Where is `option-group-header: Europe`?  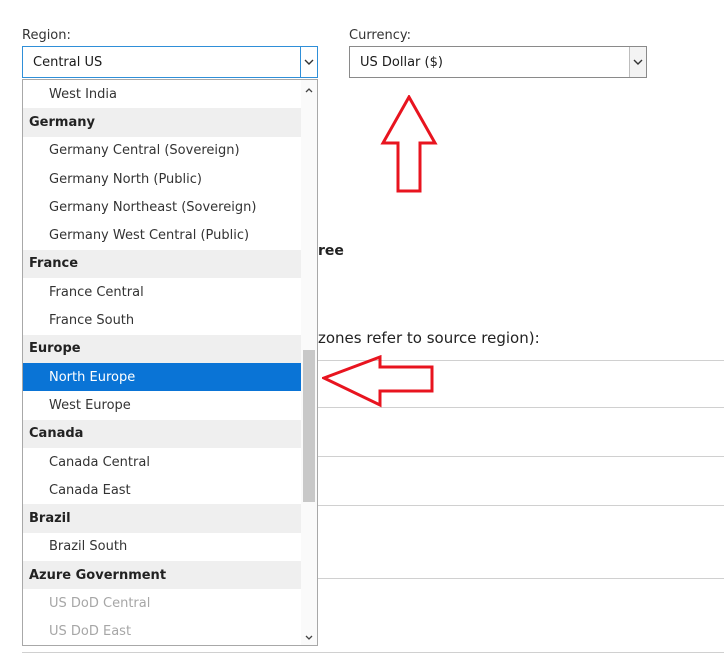
option-group-header: Europe is located at coordinates (162, 348).